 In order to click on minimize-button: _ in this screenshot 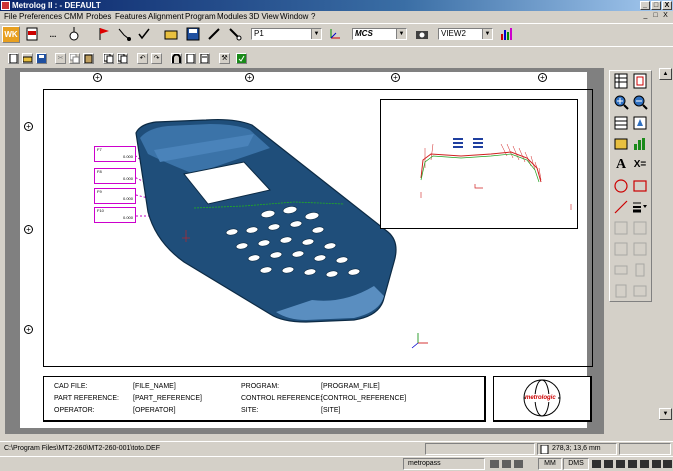, I will do `click(645, 5)`.